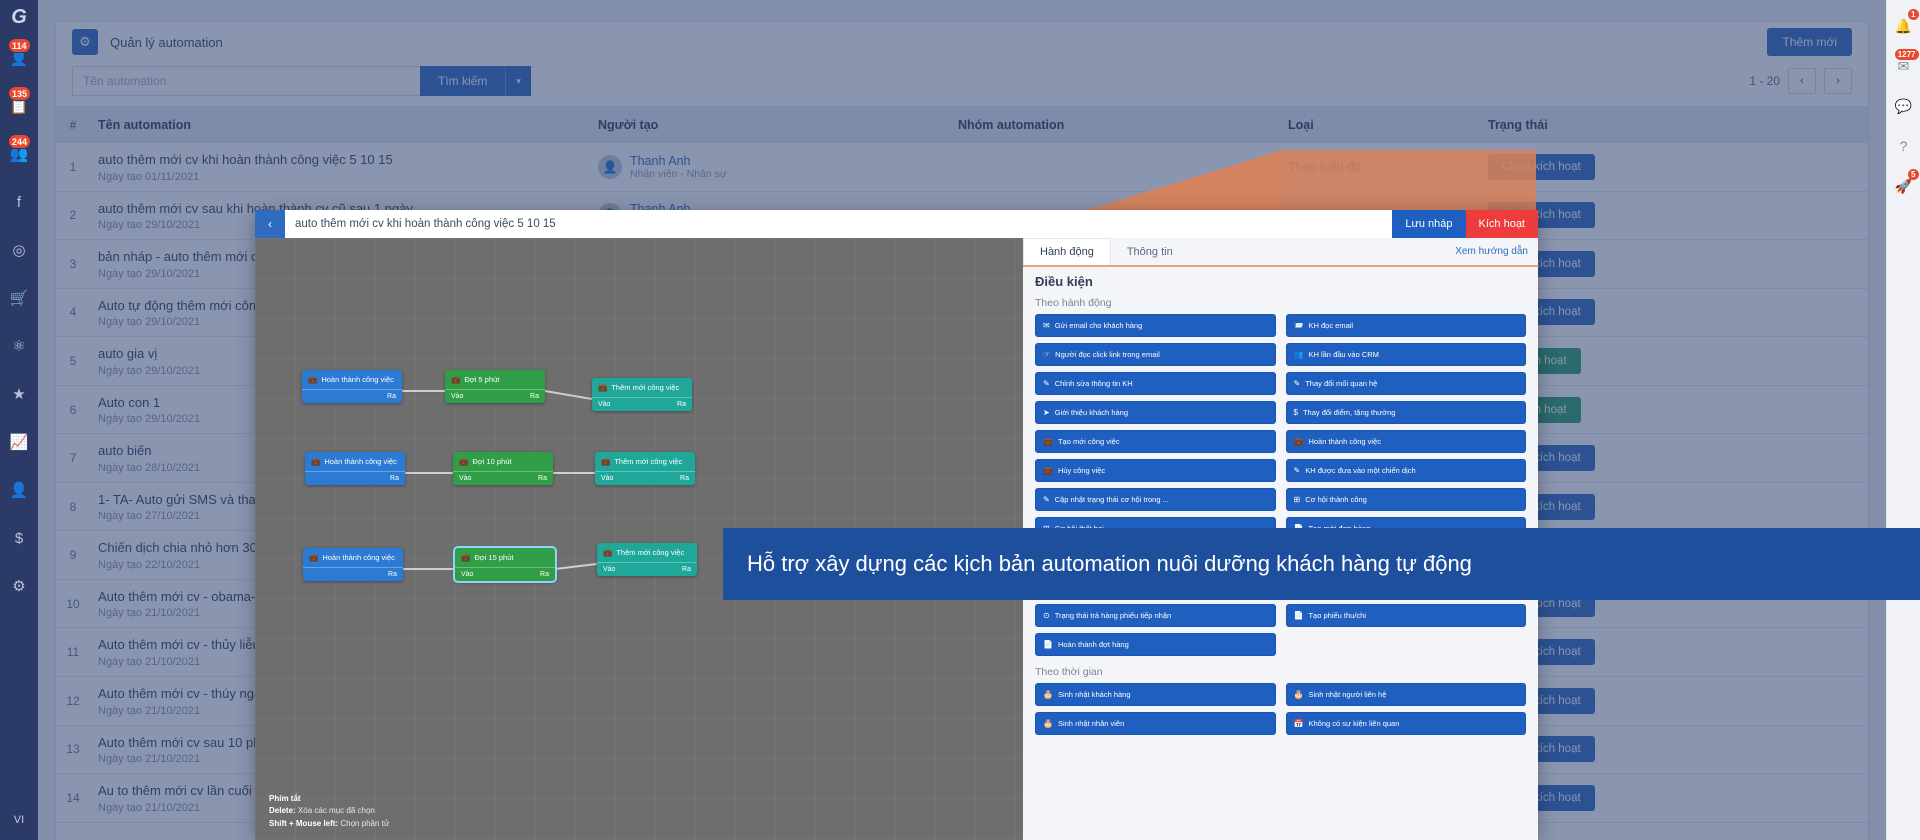 The height and width of the screenshot is (840, 1920). What do you see at coordinates (1405, 412) in the screenshot?
I see `action-button-7: $ Thay đổi điểm, tặng thưởng` at bounding box center [1405, 412].